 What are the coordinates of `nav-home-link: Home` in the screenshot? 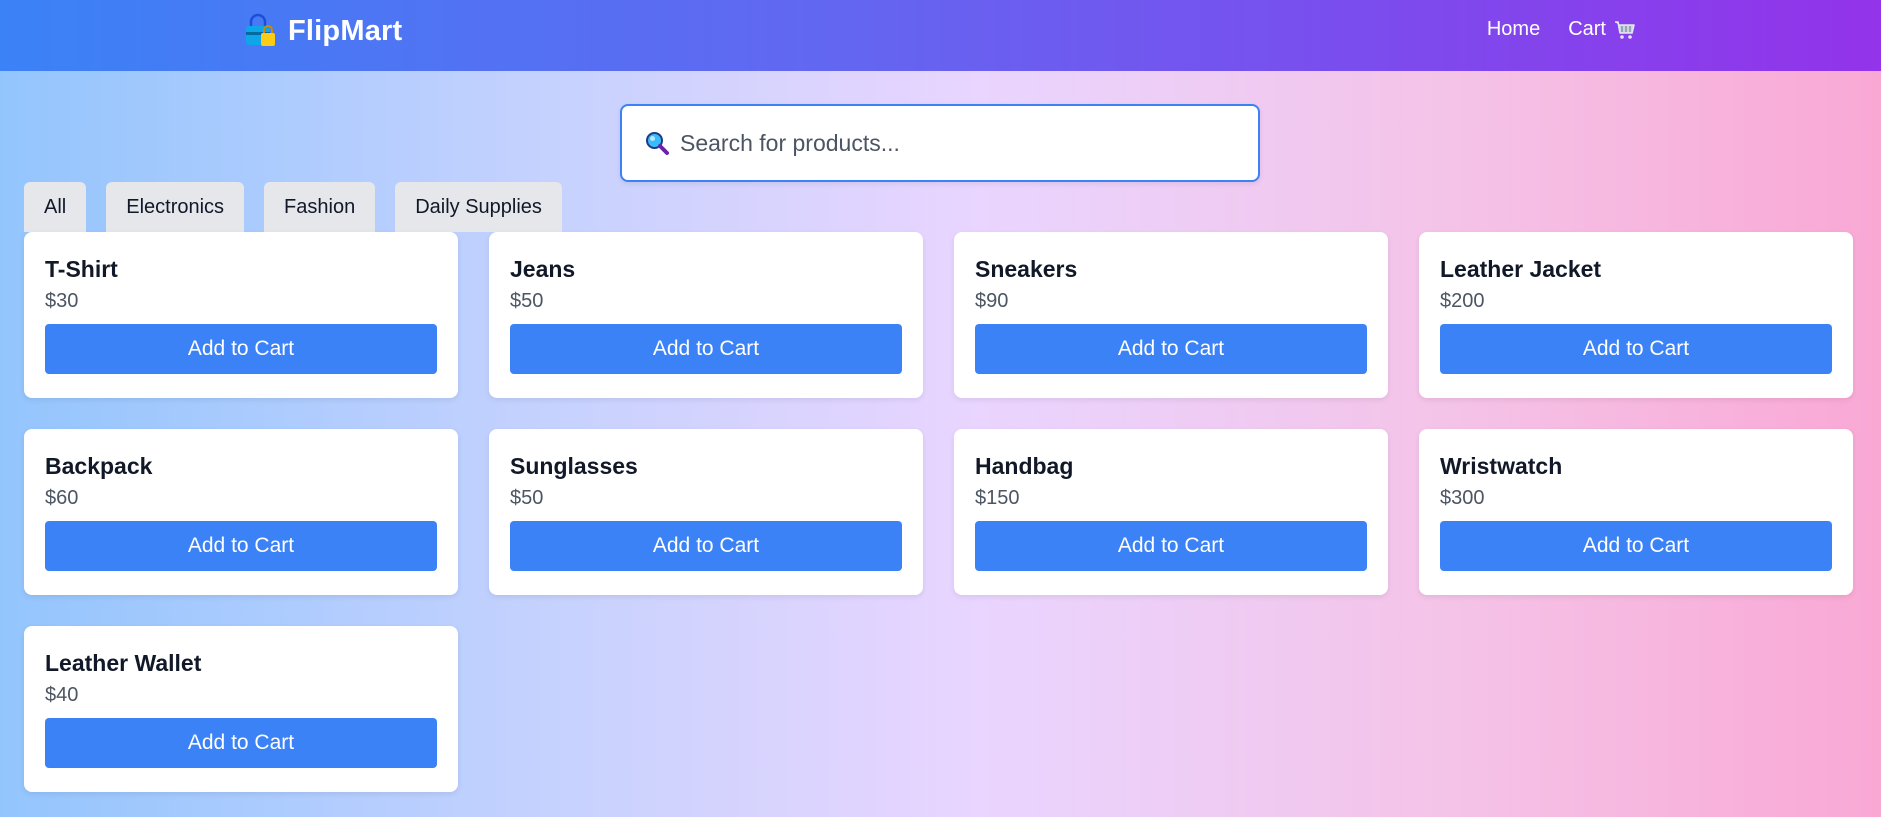 It's located at (1513, 29).